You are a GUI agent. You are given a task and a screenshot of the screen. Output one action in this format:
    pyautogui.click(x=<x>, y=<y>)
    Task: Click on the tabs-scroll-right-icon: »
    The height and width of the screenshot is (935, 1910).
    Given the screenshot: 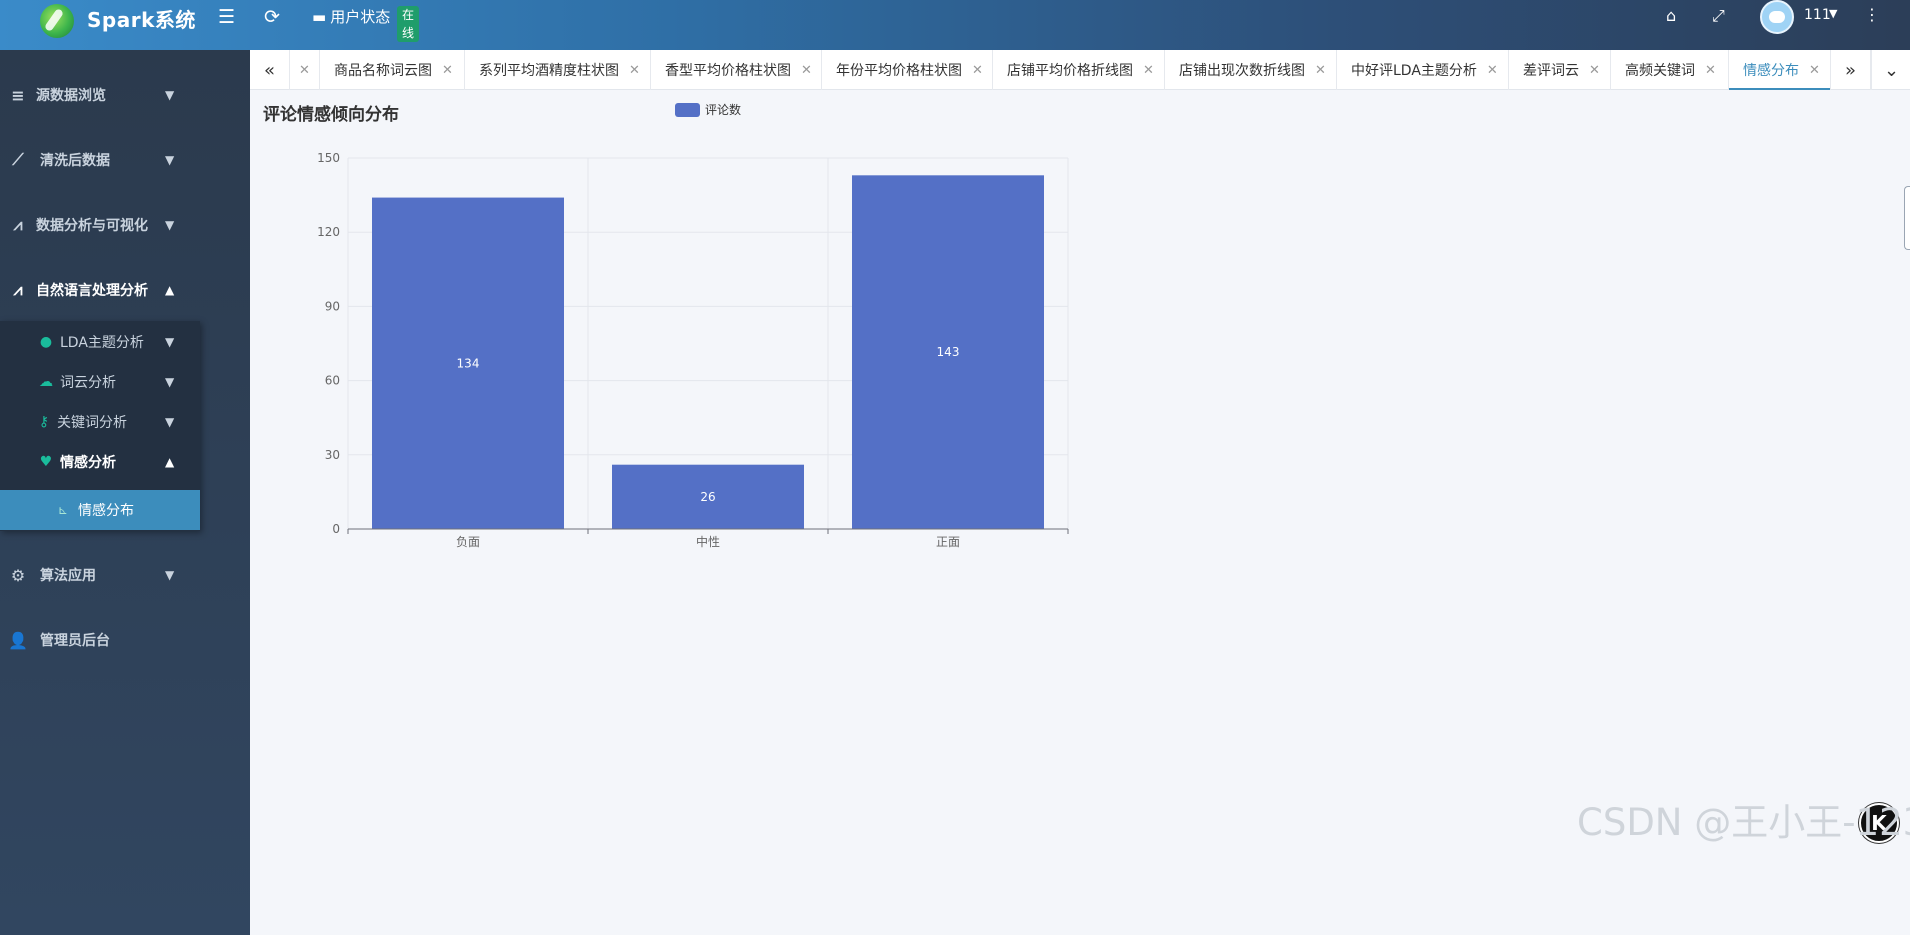 What is the action you would take?
    pyautogui.click(x=1851, y=70)
    